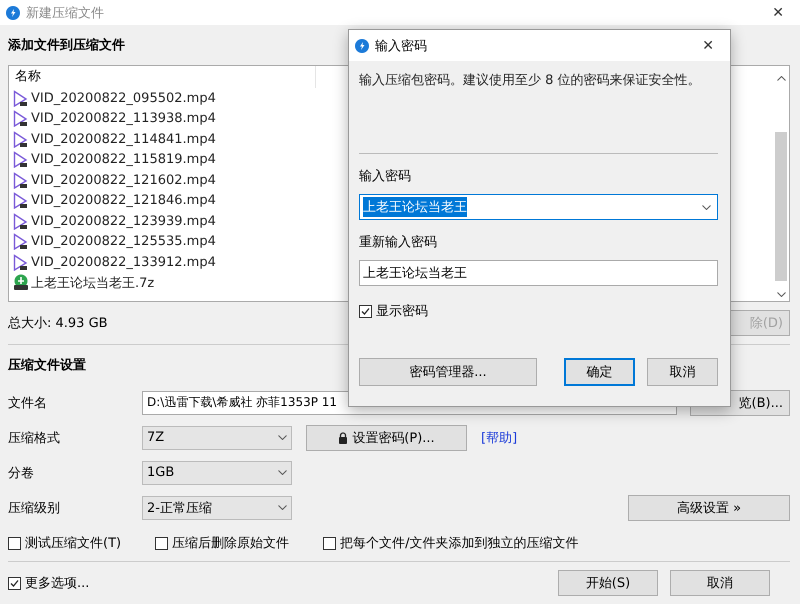 Image resolution: width=800 pixels, height=604 pixels. I want to click on file-name: VID_20200822_123939.mp4, so click(123, 221).